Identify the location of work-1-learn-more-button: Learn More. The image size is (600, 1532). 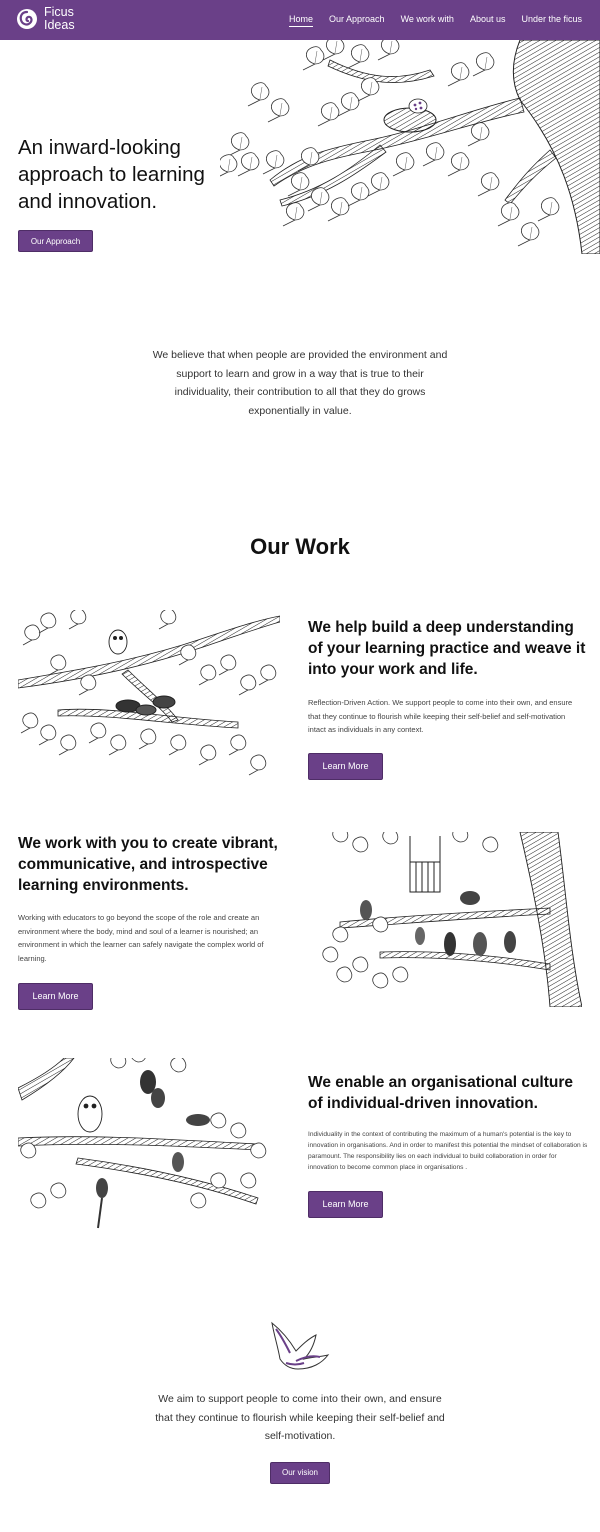
(345, 766).